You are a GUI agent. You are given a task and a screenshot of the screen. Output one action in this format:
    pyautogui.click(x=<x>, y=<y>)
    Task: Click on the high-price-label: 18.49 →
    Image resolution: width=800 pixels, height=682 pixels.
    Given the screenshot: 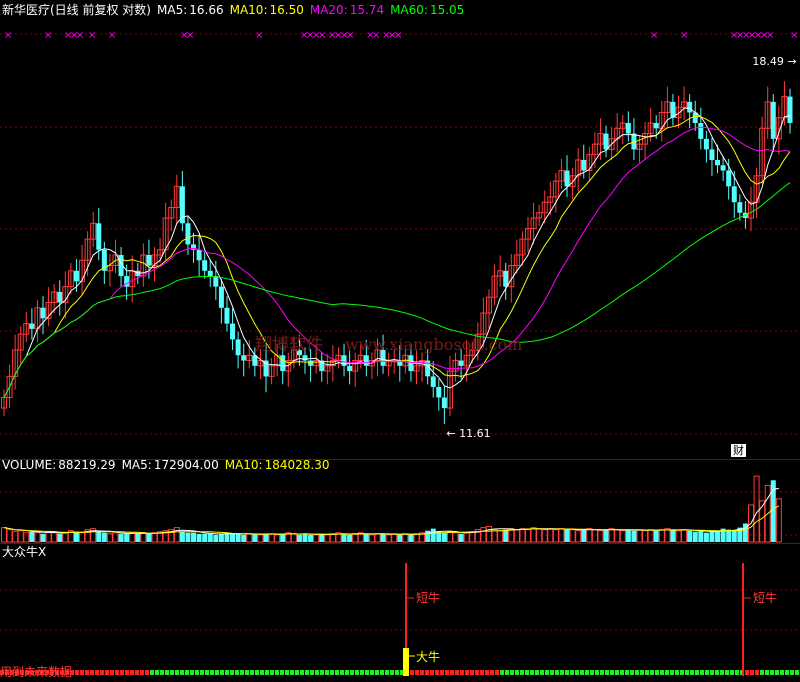 What is the action you would take?
    pyautogui.click(x=774, y=61)
    